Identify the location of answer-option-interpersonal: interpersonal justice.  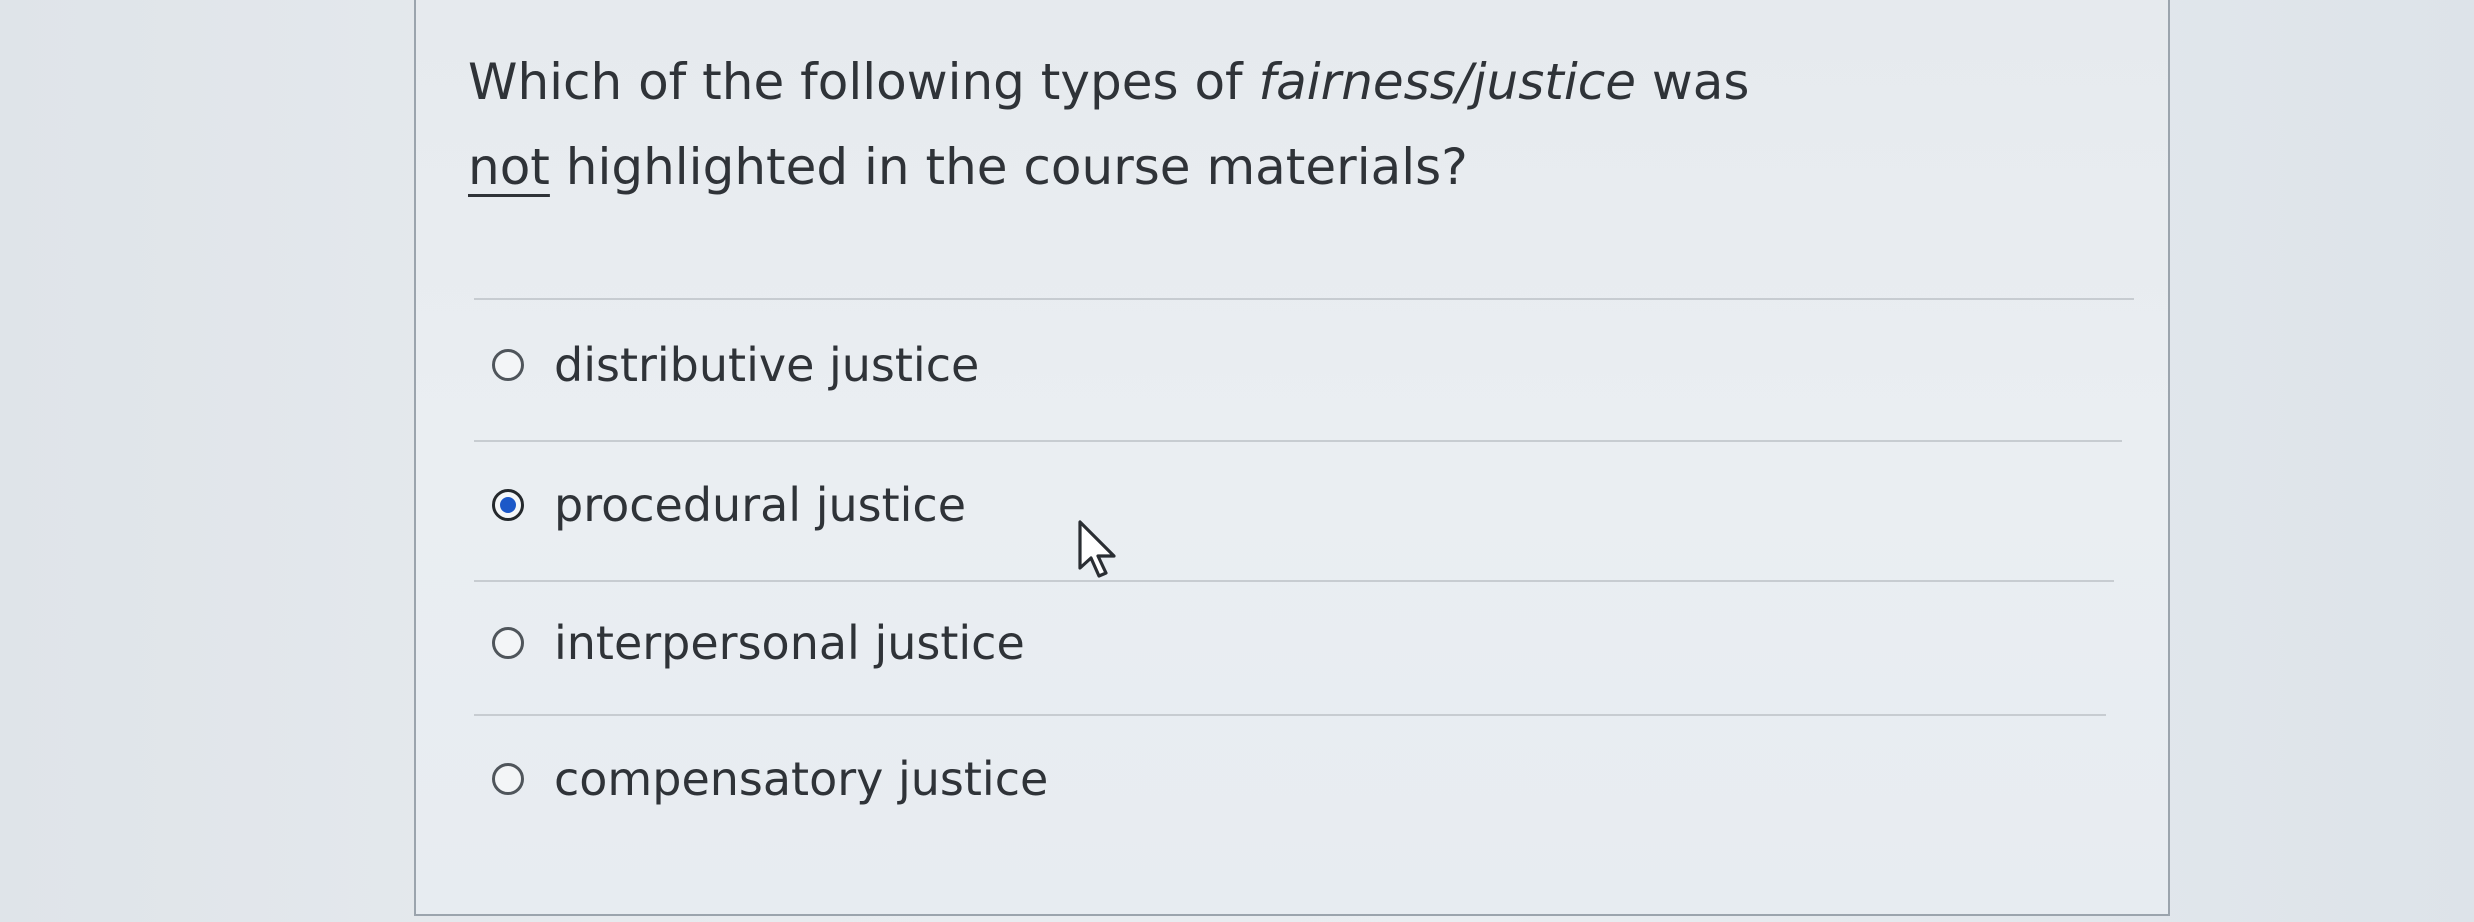
(758, 643).